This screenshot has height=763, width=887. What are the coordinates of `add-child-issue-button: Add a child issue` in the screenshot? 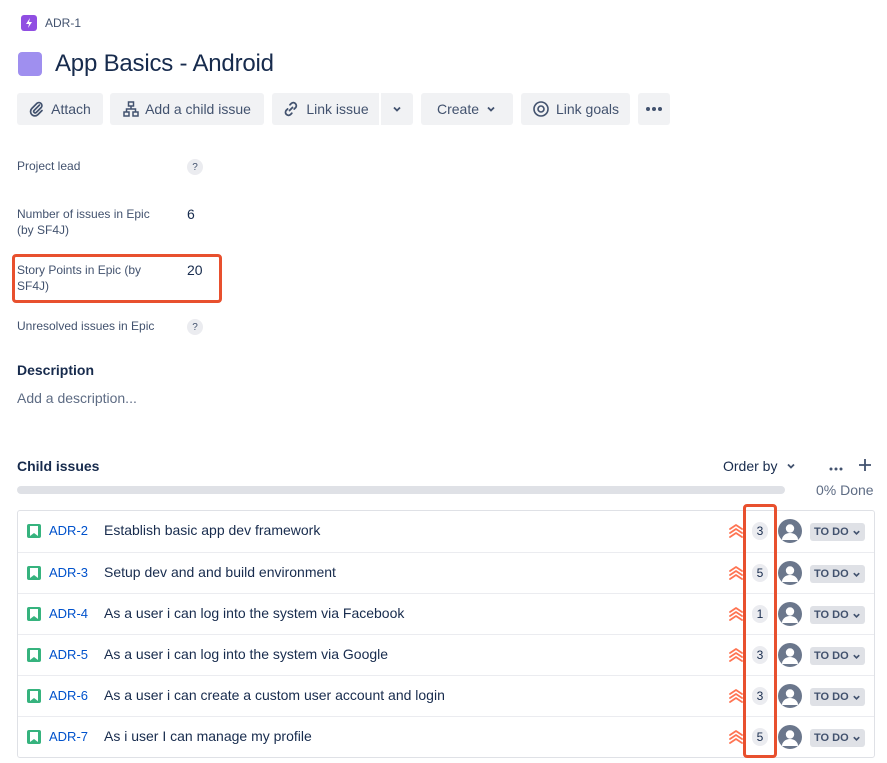 It's located at (187, 109).